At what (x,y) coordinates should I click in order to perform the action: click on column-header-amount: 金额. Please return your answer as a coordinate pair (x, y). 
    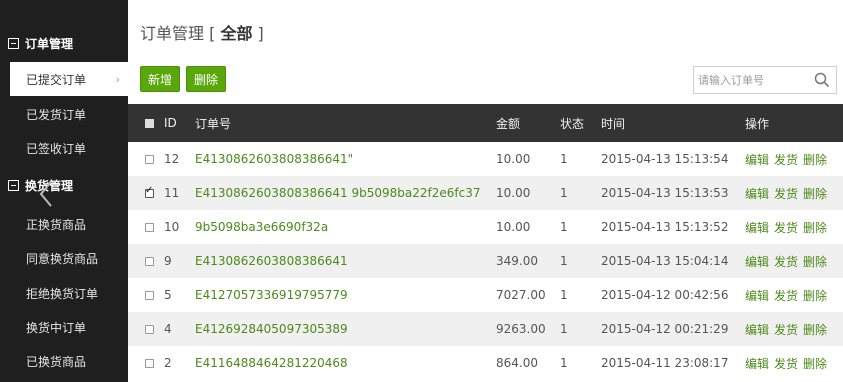
    Looking at the image, I should click on (508, 123).